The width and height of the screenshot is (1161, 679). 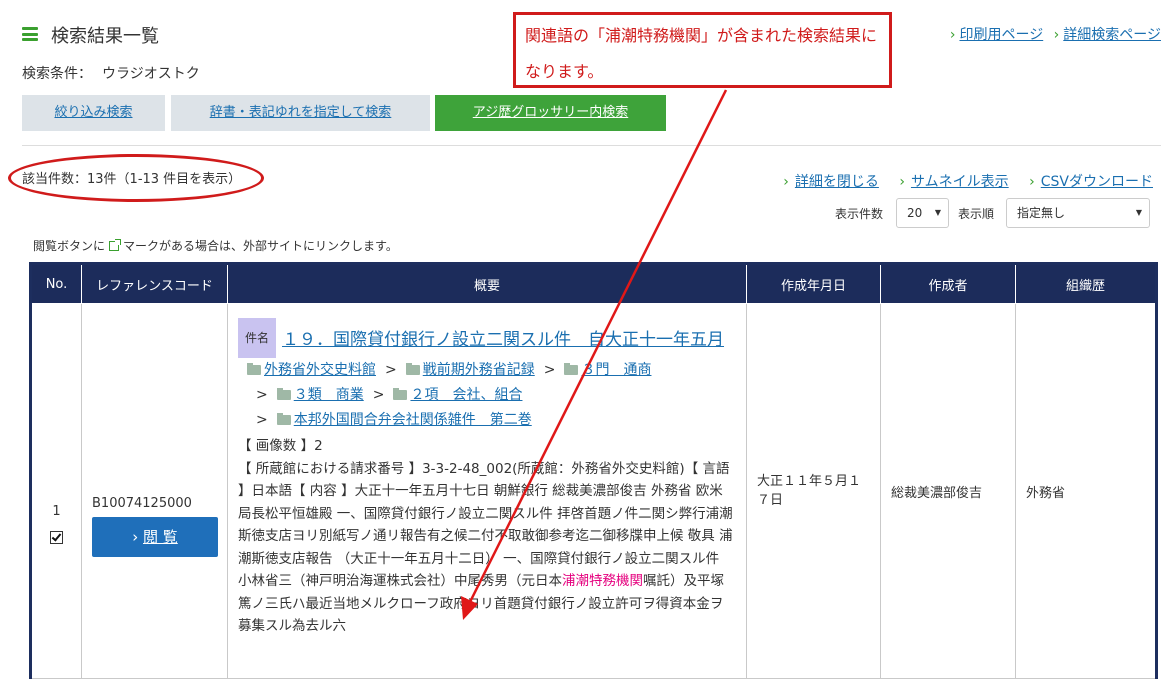 I want to click on tab-dictionary-search: 辞書・表記ゆれを指定して検索, so click(x=300, y=113).